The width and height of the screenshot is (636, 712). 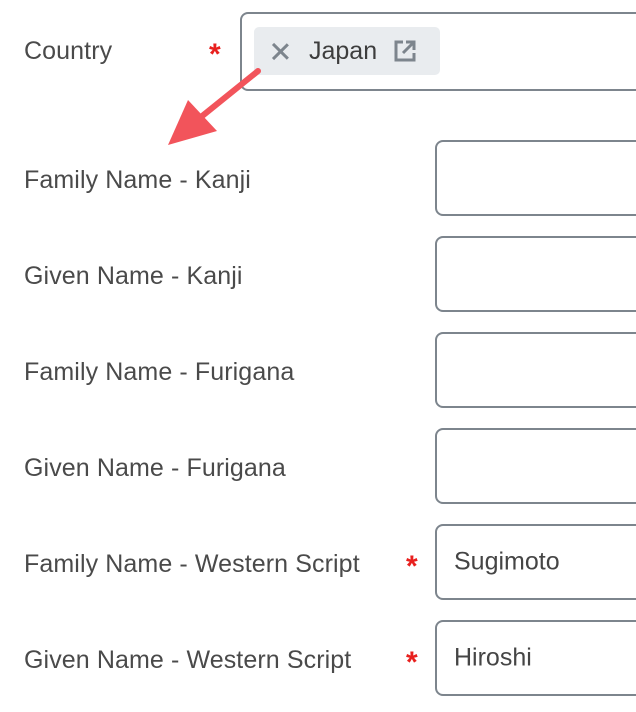 What do you see at coordinates (68, 51) in the screenshot?
I see `country-label: Country` at bounding box center [68, 51].